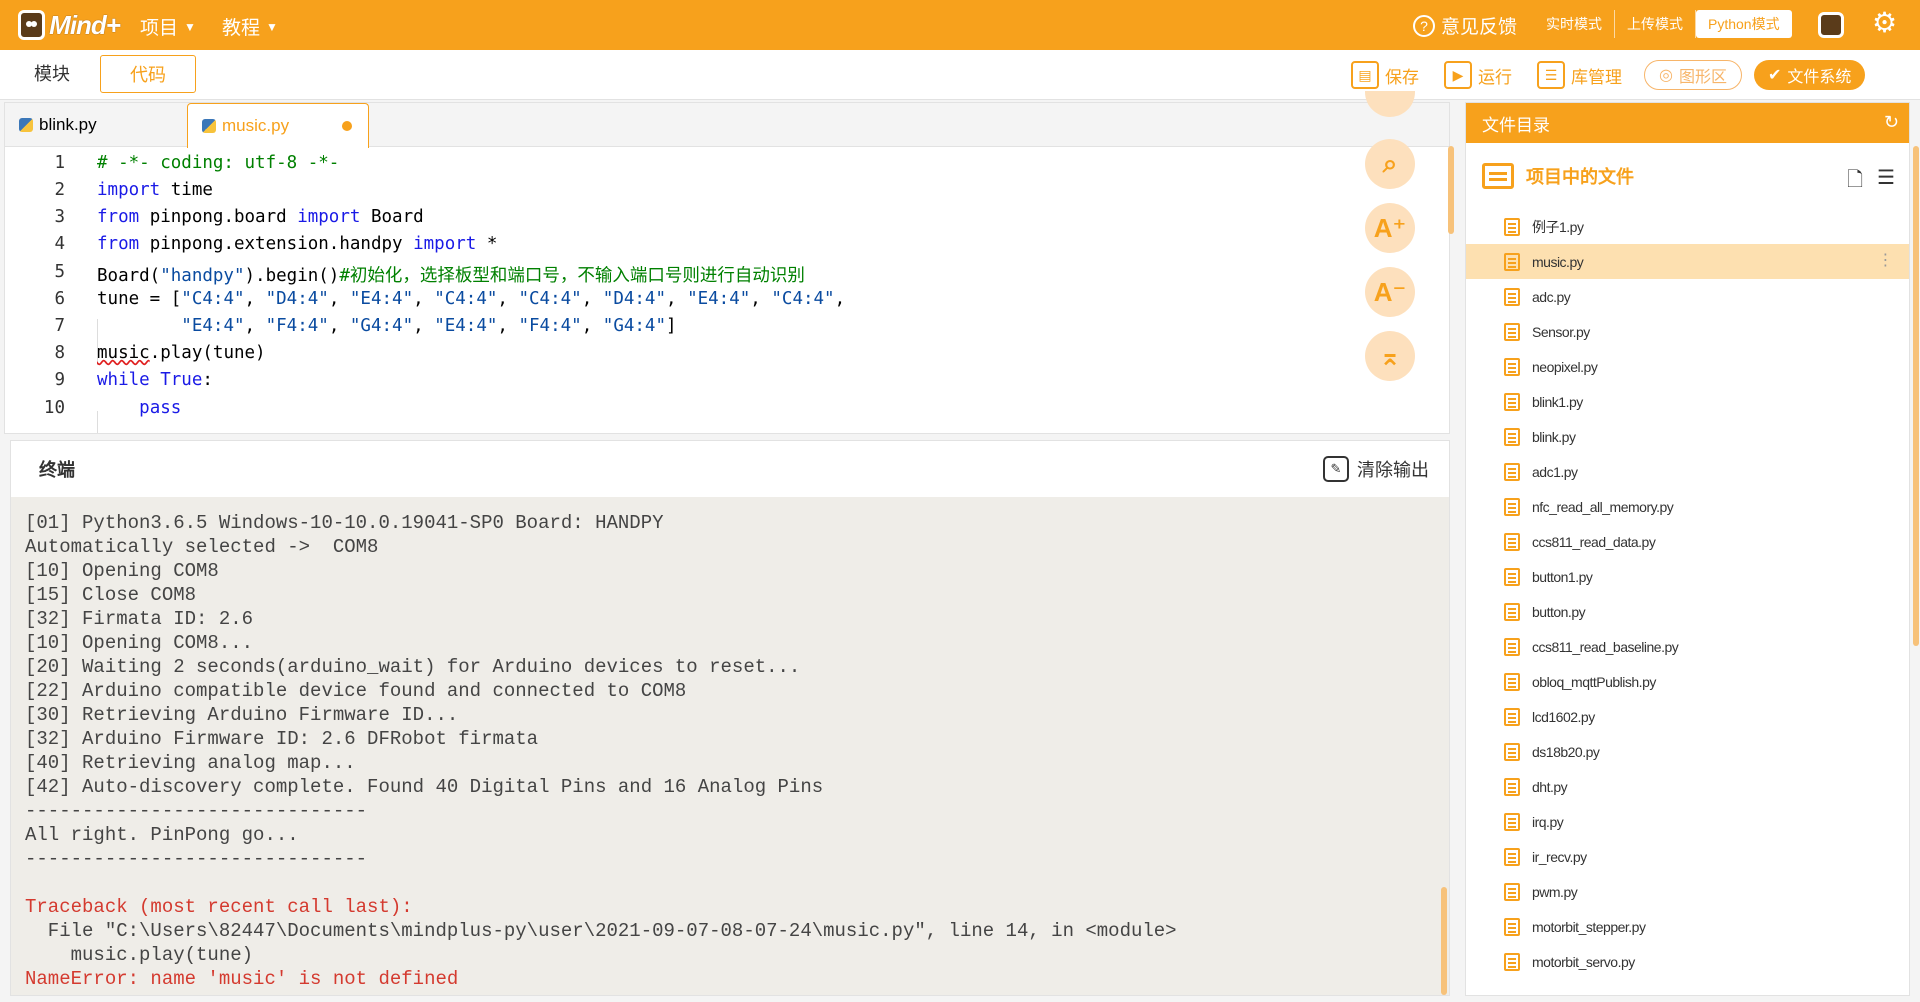  I want to click on app-logo: Mind+, so click(69, 25).